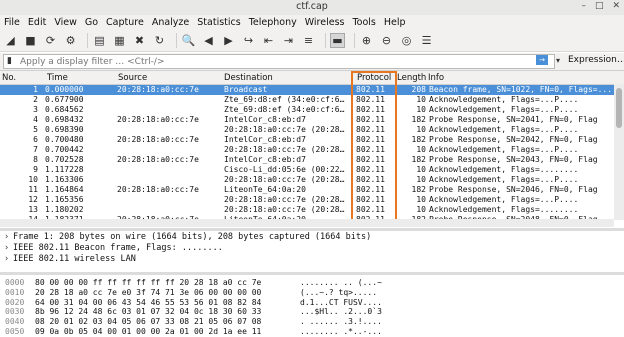  I want to click on options-icon: ⚙, so click(70, 40).